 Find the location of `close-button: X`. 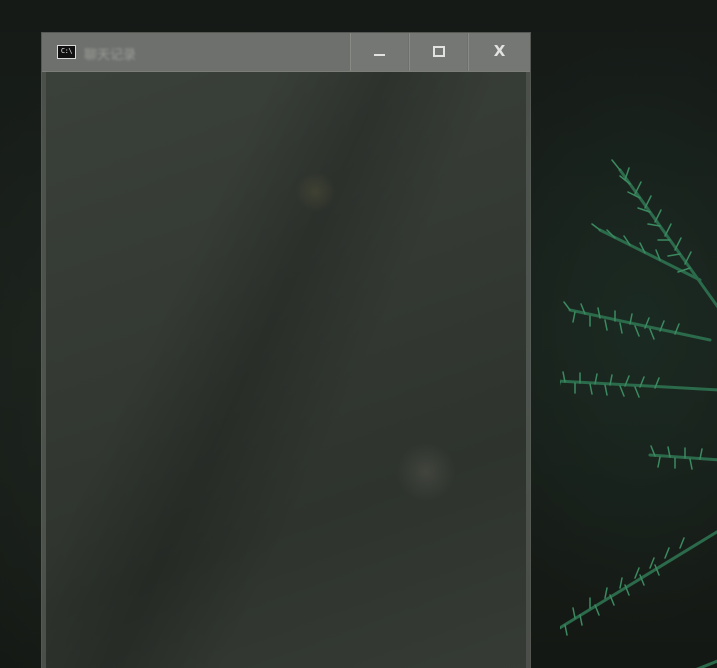

close-button: X is located at coordinates (499, 52).